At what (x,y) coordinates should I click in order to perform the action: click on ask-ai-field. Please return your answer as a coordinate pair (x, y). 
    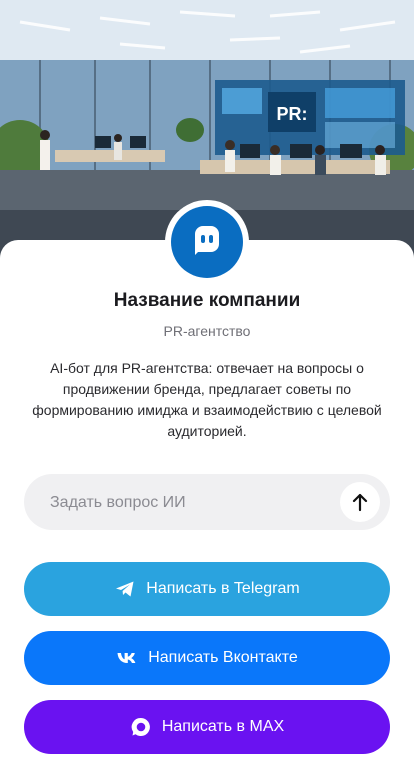
    Looking at the image, I should click on (207, 503).